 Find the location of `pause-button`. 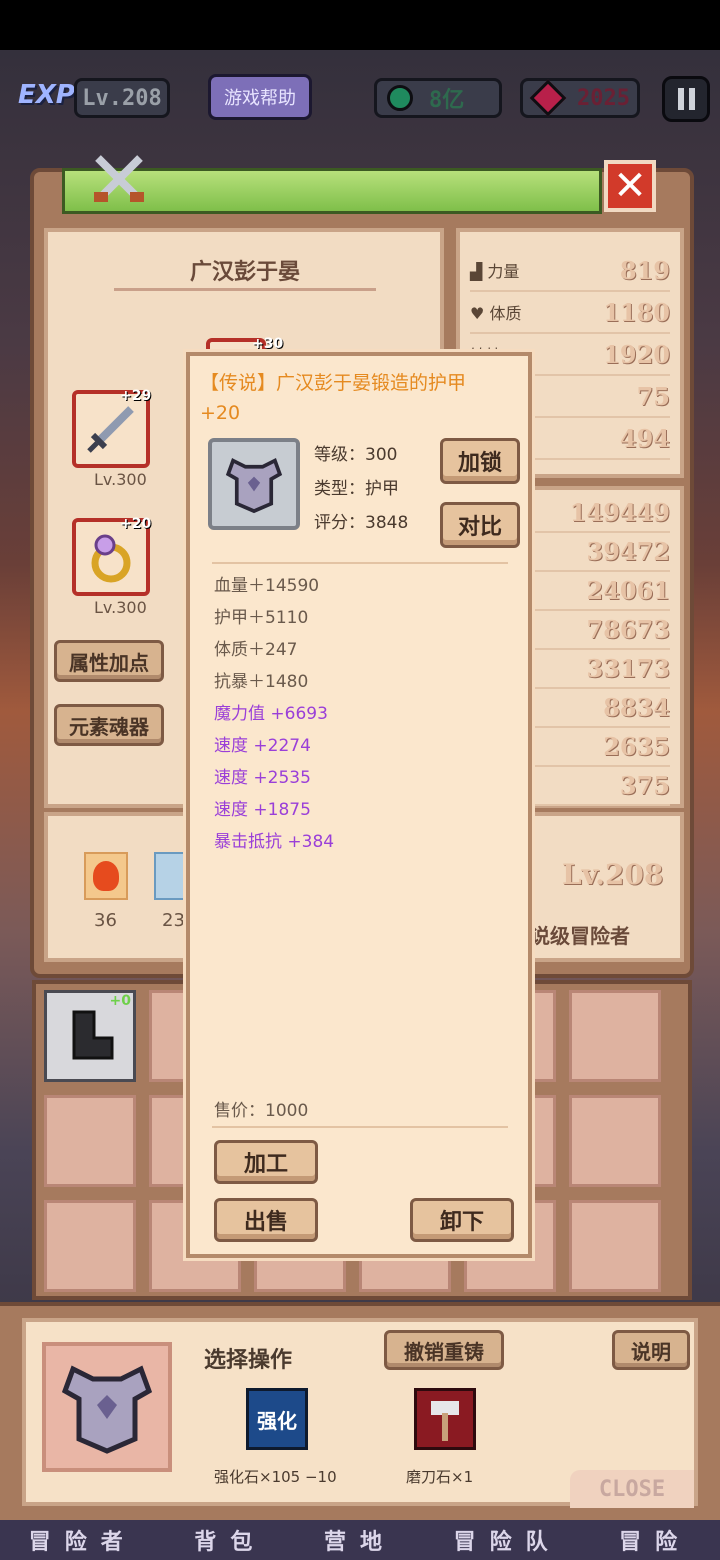

pause-button is located at coordinates (686, 99).